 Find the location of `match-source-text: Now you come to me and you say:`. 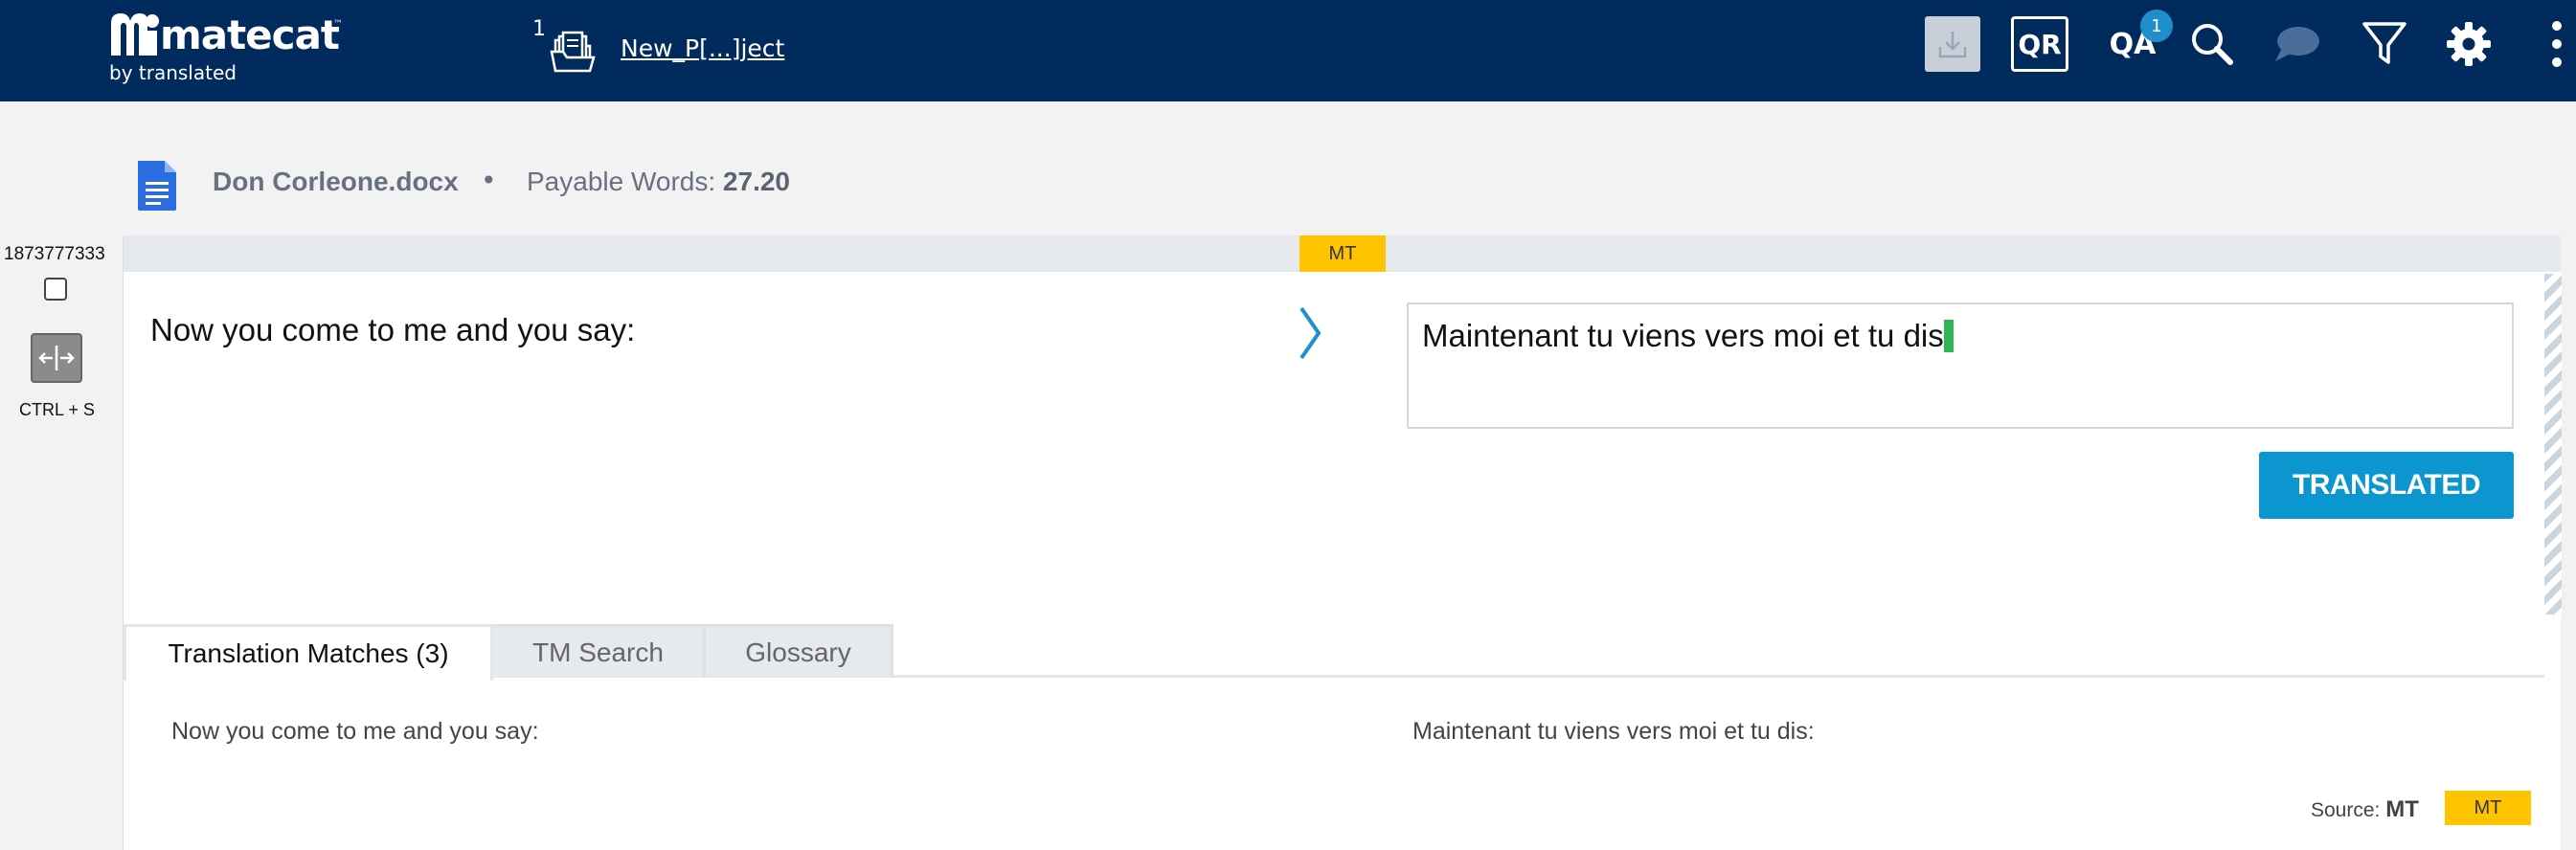

match-source-text: Now you come to me and you say: is located at coordinates (355, 731).